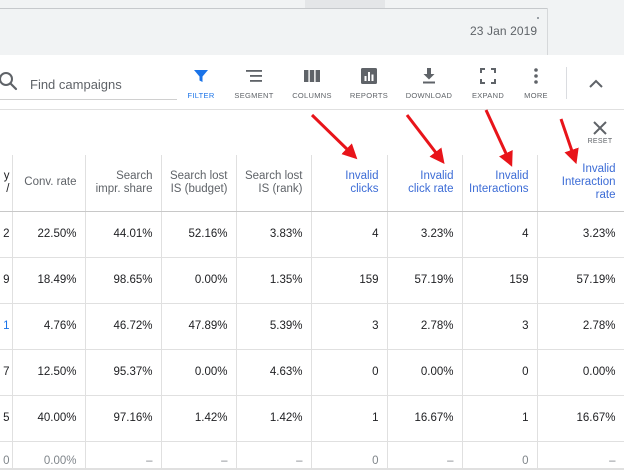  I want to click on table-cell: 40.00%, so click(49, 418).